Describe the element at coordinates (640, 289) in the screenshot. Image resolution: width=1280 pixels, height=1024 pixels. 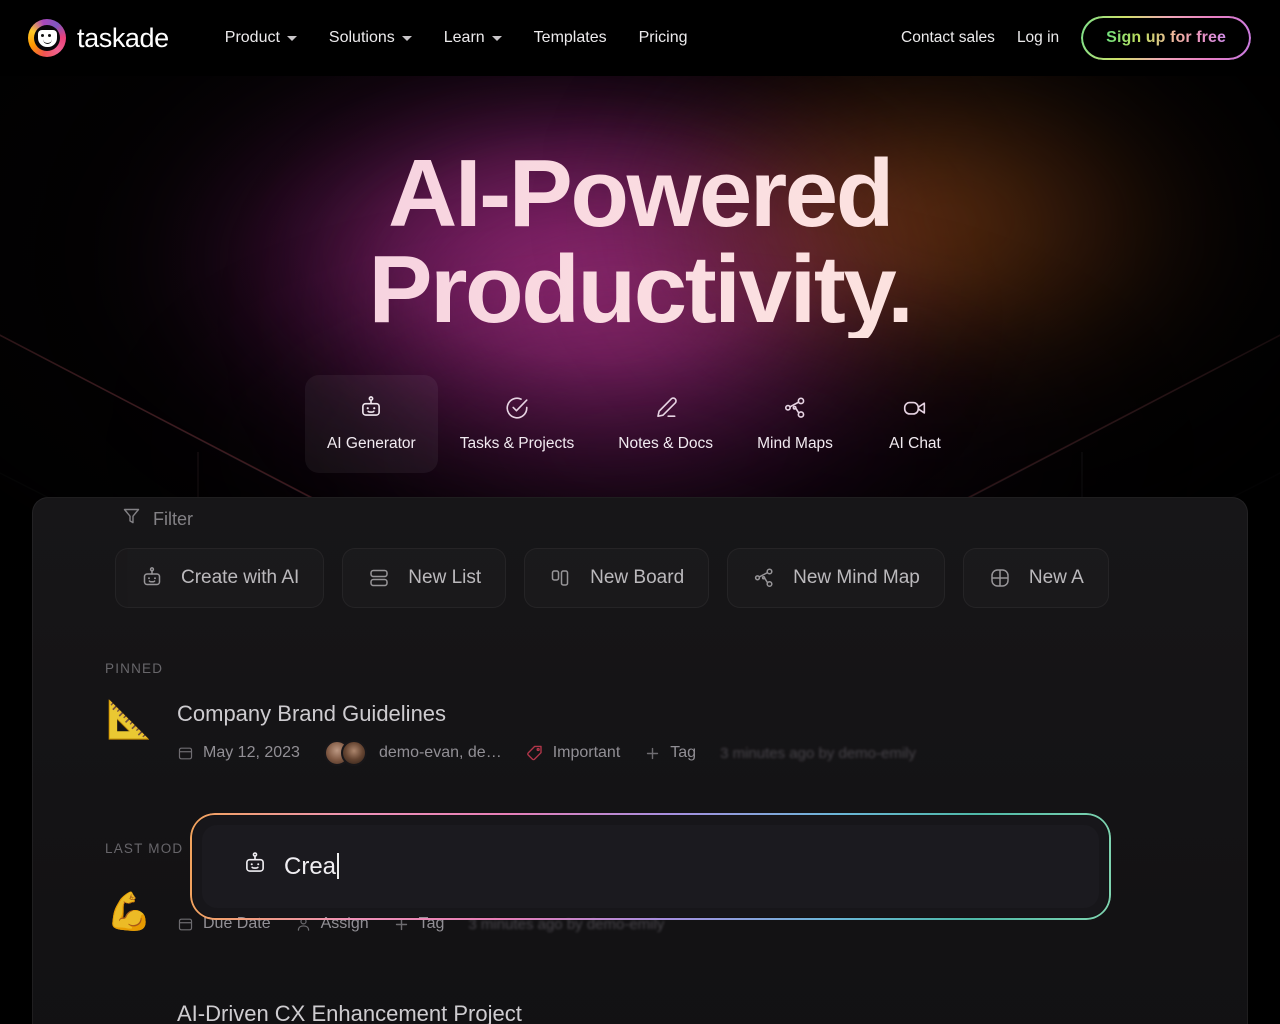
I see `hero-line-2: Productivity.` at that location.